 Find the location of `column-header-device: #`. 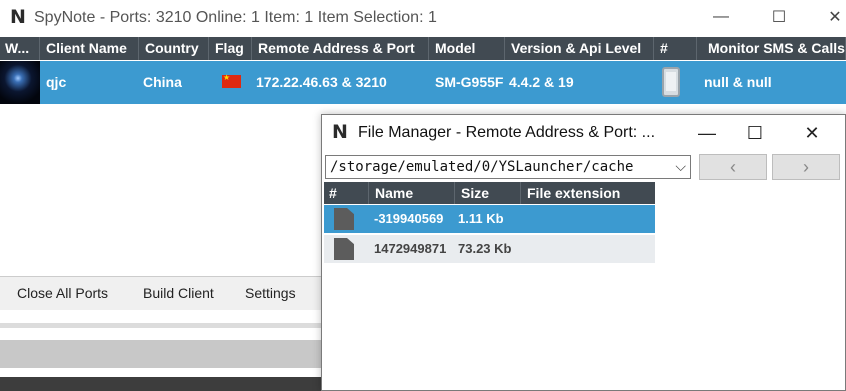

column-header-device: # is located at coordinates (676, 48).